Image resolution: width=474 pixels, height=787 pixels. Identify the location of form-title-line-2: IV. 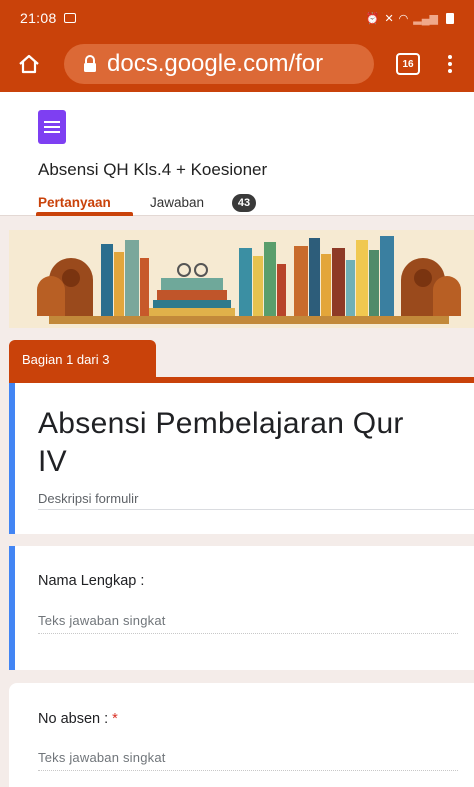
(52, 461).